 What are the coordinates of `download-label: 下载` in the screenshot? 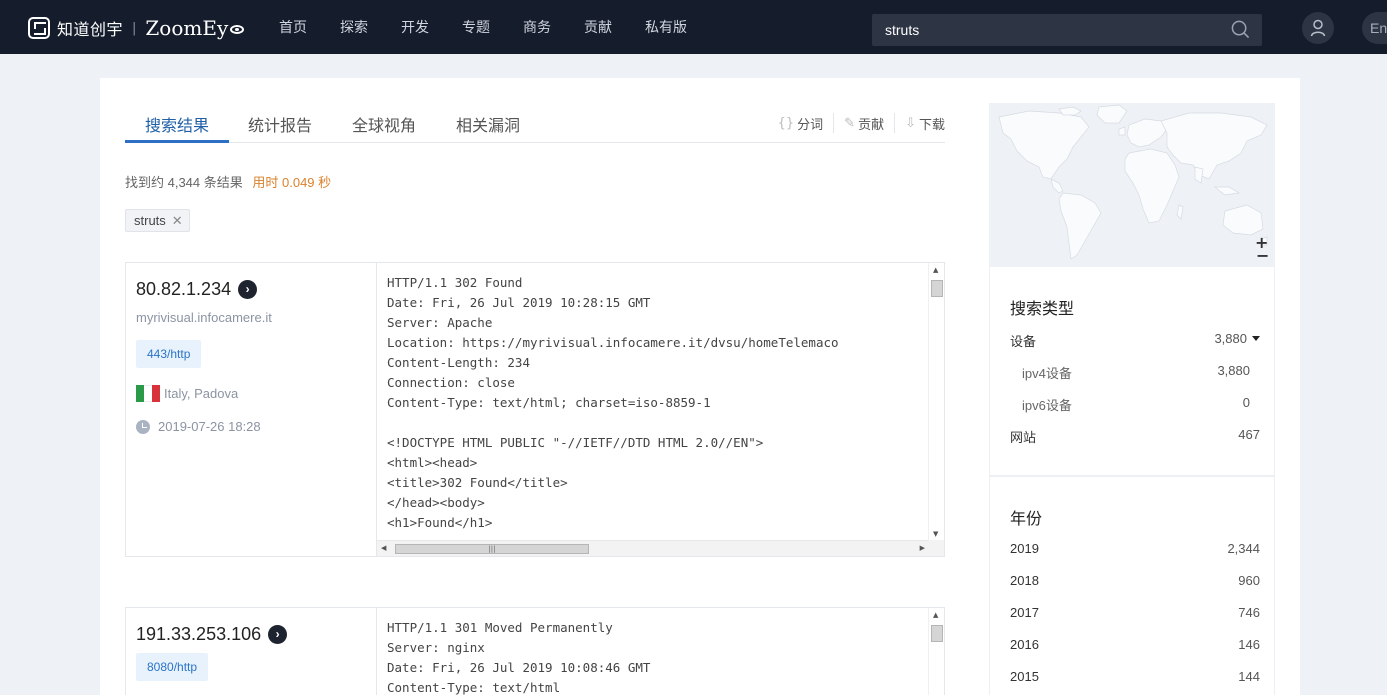 It's located at (931, 125).